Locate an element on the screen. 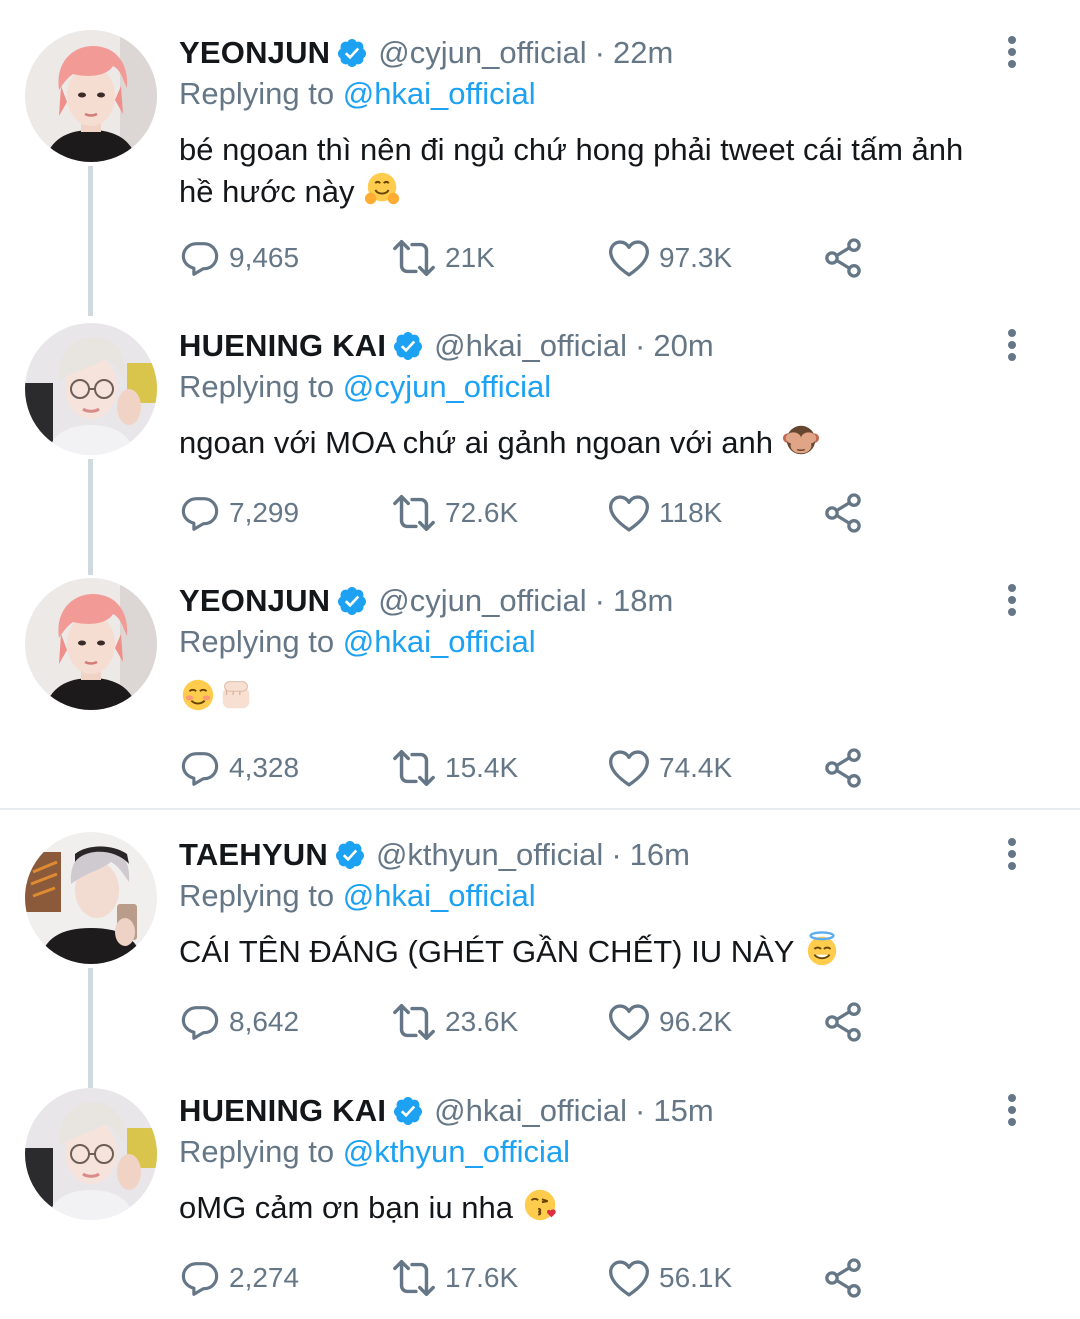 The width and height of the screenshot is (1080, 1319). reply-button: 2,274 is located at coordinates (239, 1278).